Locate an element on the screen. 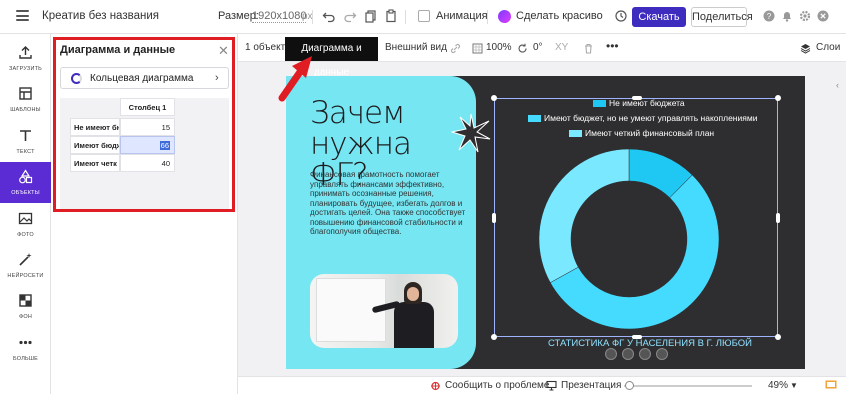 This screenshot has height=394, width=846. person-body is located at coordinates (414, 325).